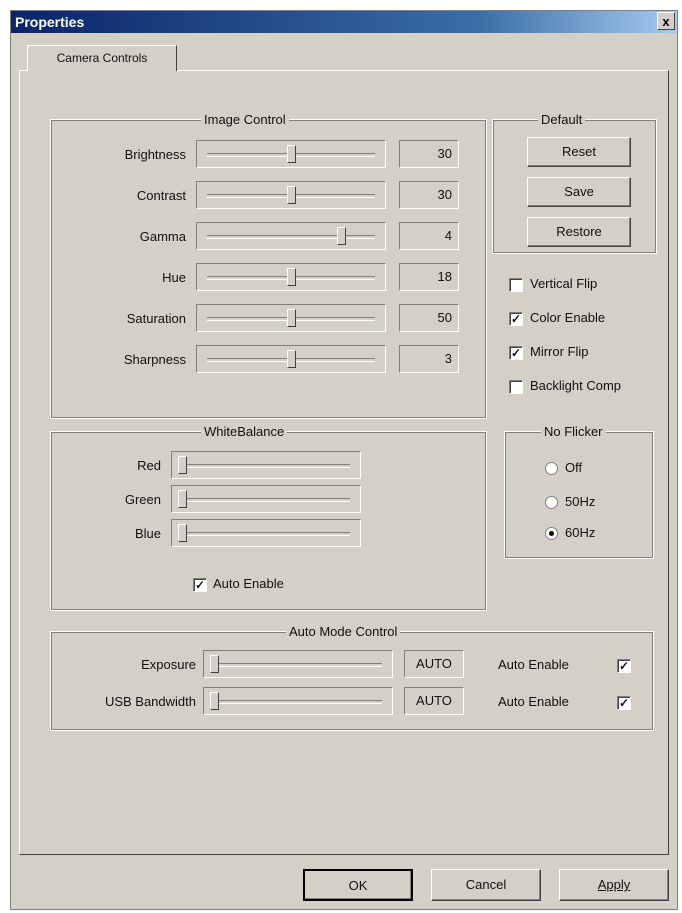 Image resolution: width=682 pixels, height=913 pixels. Describe the element at coordinates (533, 701) in the screenshot. I see `usb-bandwidth-auto-enable-label: Auto Enable` at that location.